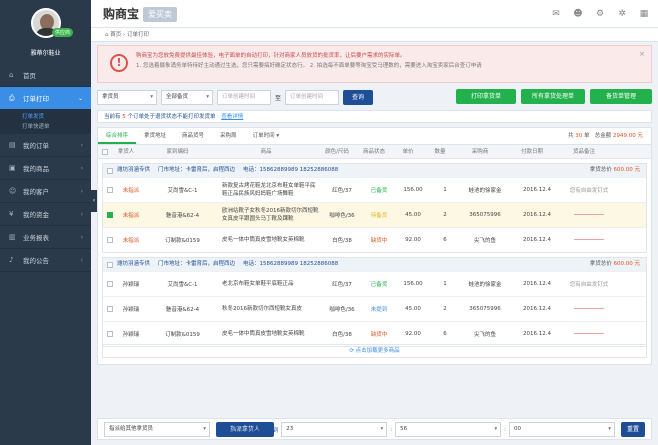 This screenshot has height=445, width=658. What do you see at coordinates (600, 14) in the screenshot?
I see `gear-icon: ⚙` at bounding box center [600, 14].